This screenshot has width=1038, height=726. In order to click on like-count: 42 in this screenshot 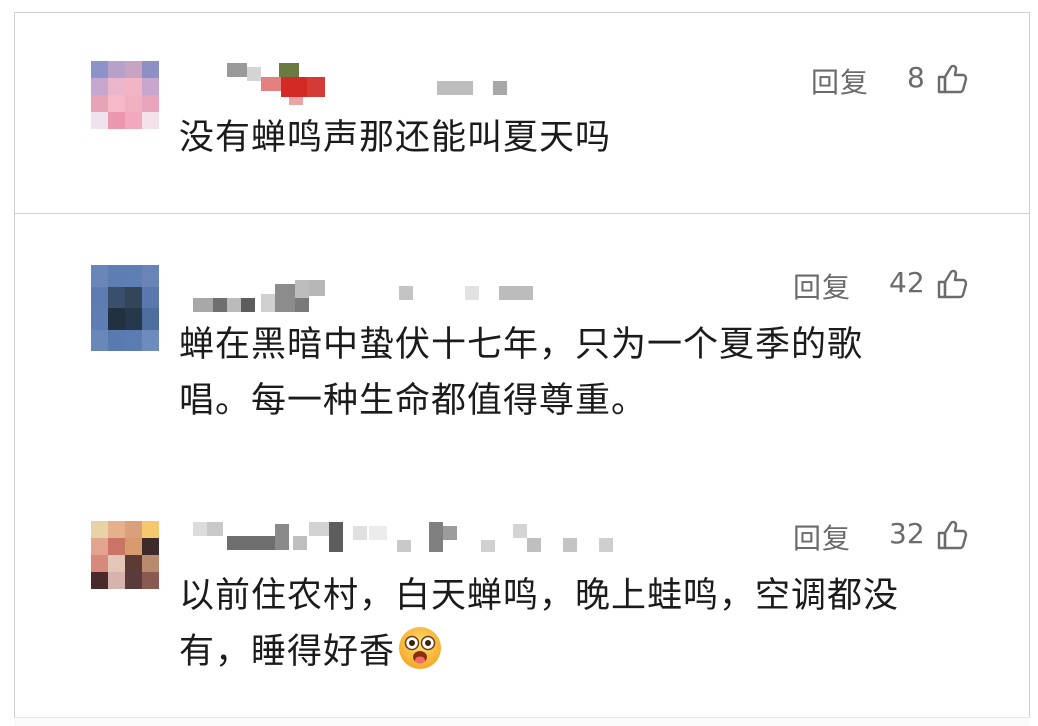, I will do `click(907, 282)`.